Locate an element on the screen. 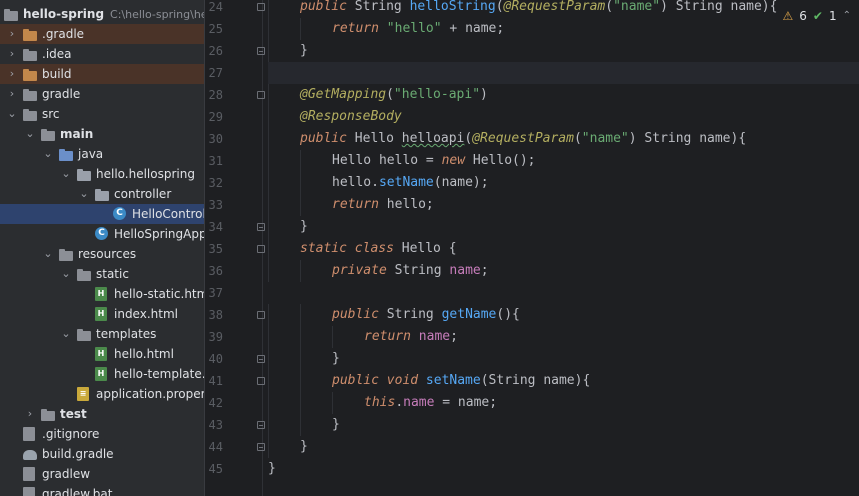  code-token: "name" is located at coordinates (637, 7).